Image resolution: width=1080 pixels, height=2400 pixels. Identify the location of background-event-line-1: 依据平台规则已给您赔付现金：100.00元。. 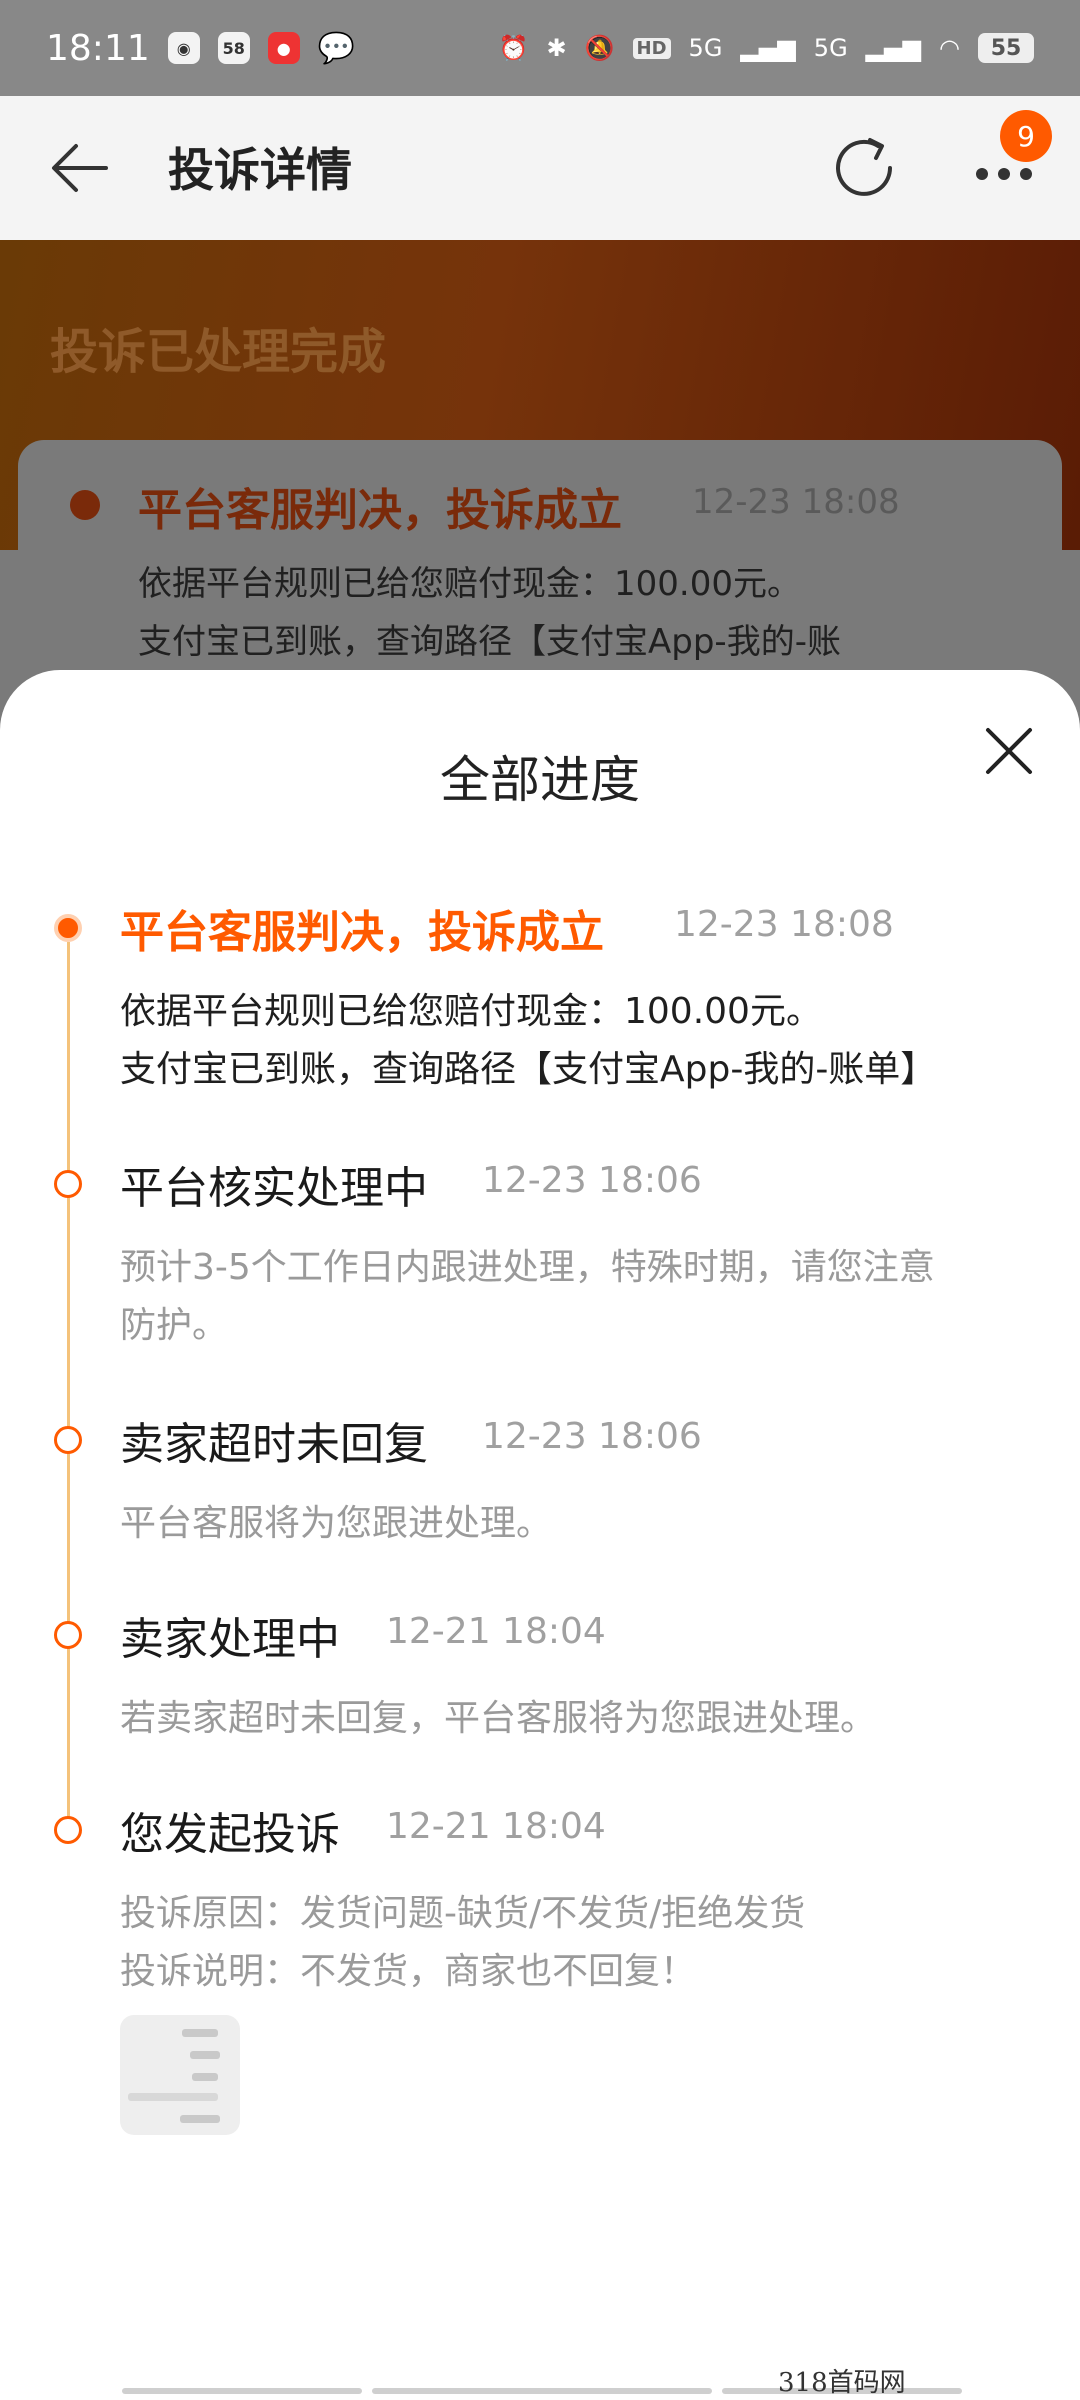
(469, 584).